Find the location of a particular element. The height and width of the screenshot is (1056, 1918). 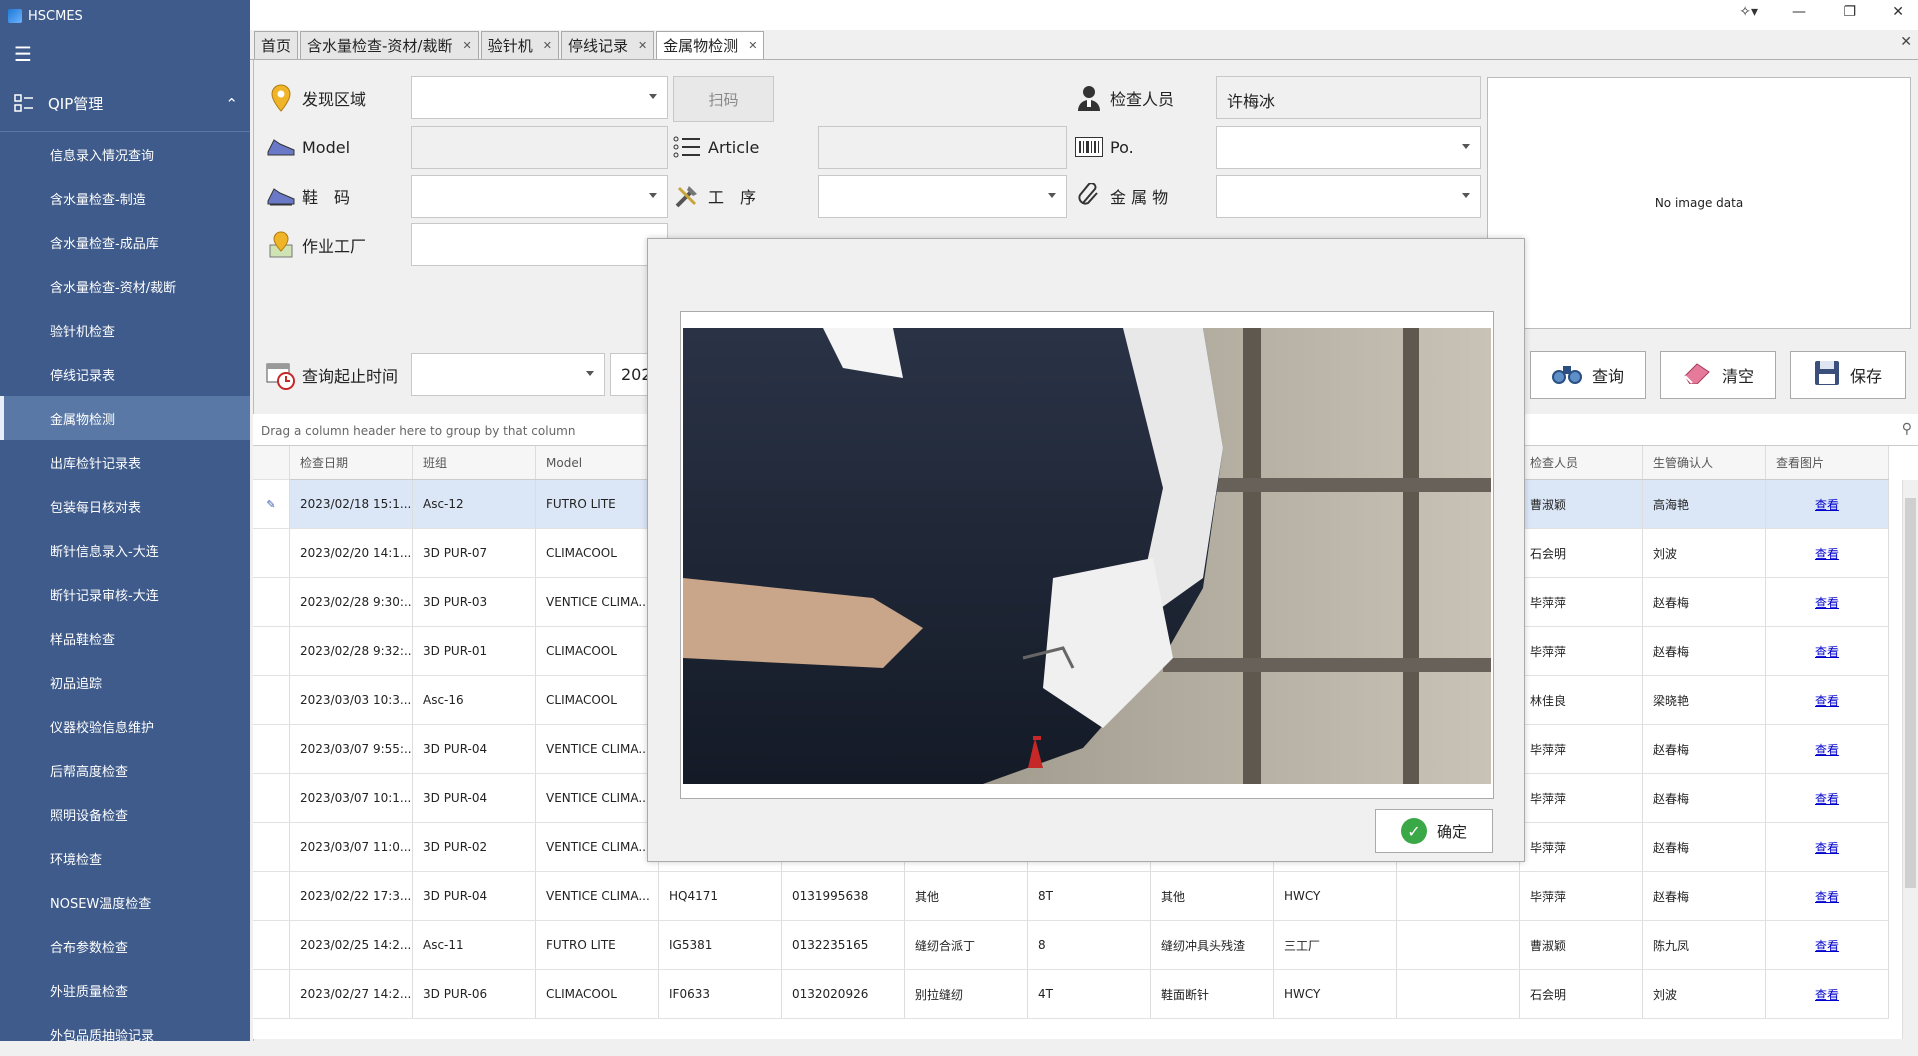

po-select is located at coordinates (1348, 147).